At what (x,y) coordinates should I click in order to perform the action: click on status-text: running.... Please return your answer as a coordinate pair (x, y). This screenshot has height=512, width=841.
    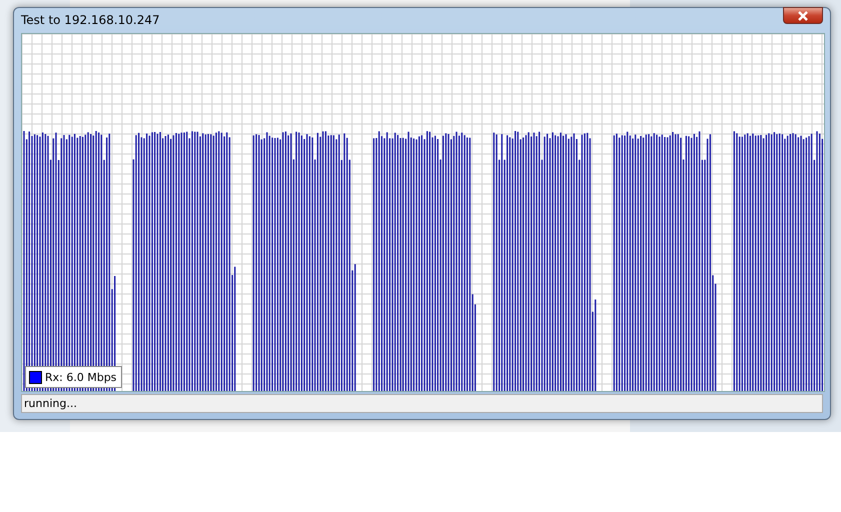
    Looking at the image, I should click on (50, 403).